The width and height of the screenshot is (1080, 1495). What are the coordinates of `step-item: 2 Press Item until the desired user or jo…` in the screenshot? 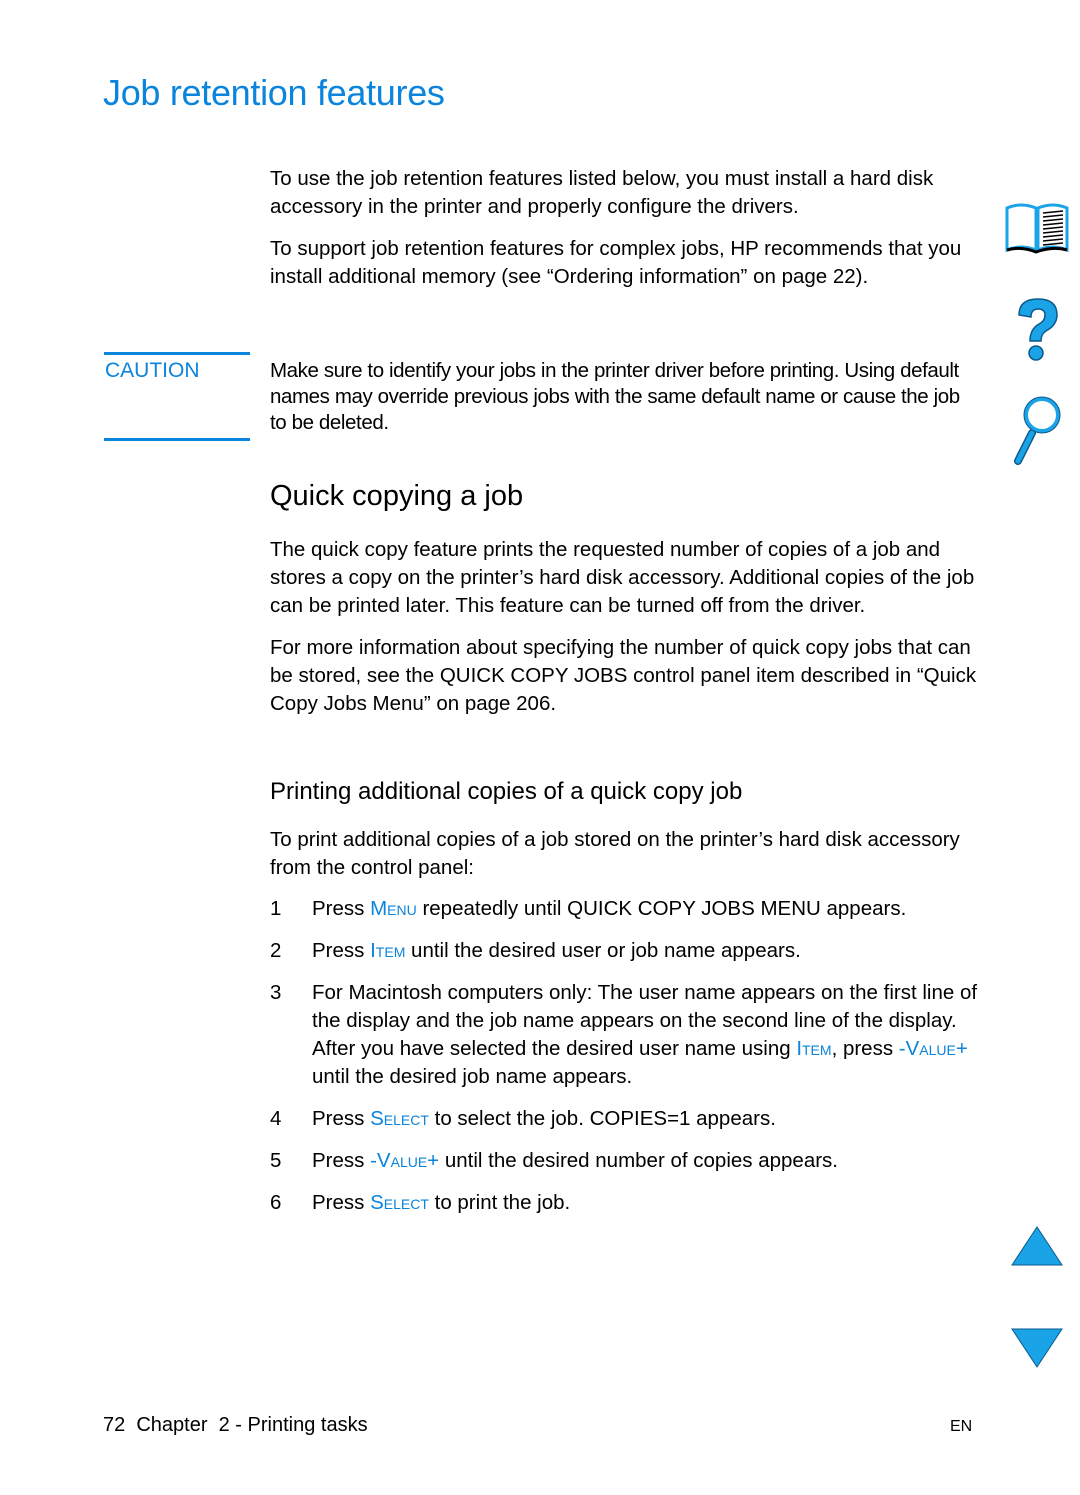 It's located at (625, 951).